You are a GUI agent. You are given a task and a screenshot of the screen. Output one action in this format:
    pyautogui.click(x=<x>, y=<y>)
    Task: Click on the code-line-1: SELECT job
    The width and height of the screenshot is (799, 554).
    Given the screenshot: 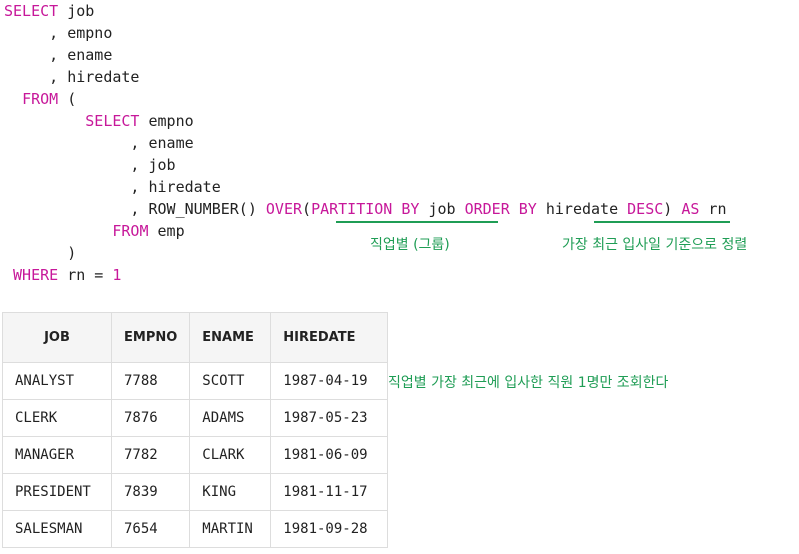 What is the action you would take?
    pyautogui.click(x=365, y=11)
    